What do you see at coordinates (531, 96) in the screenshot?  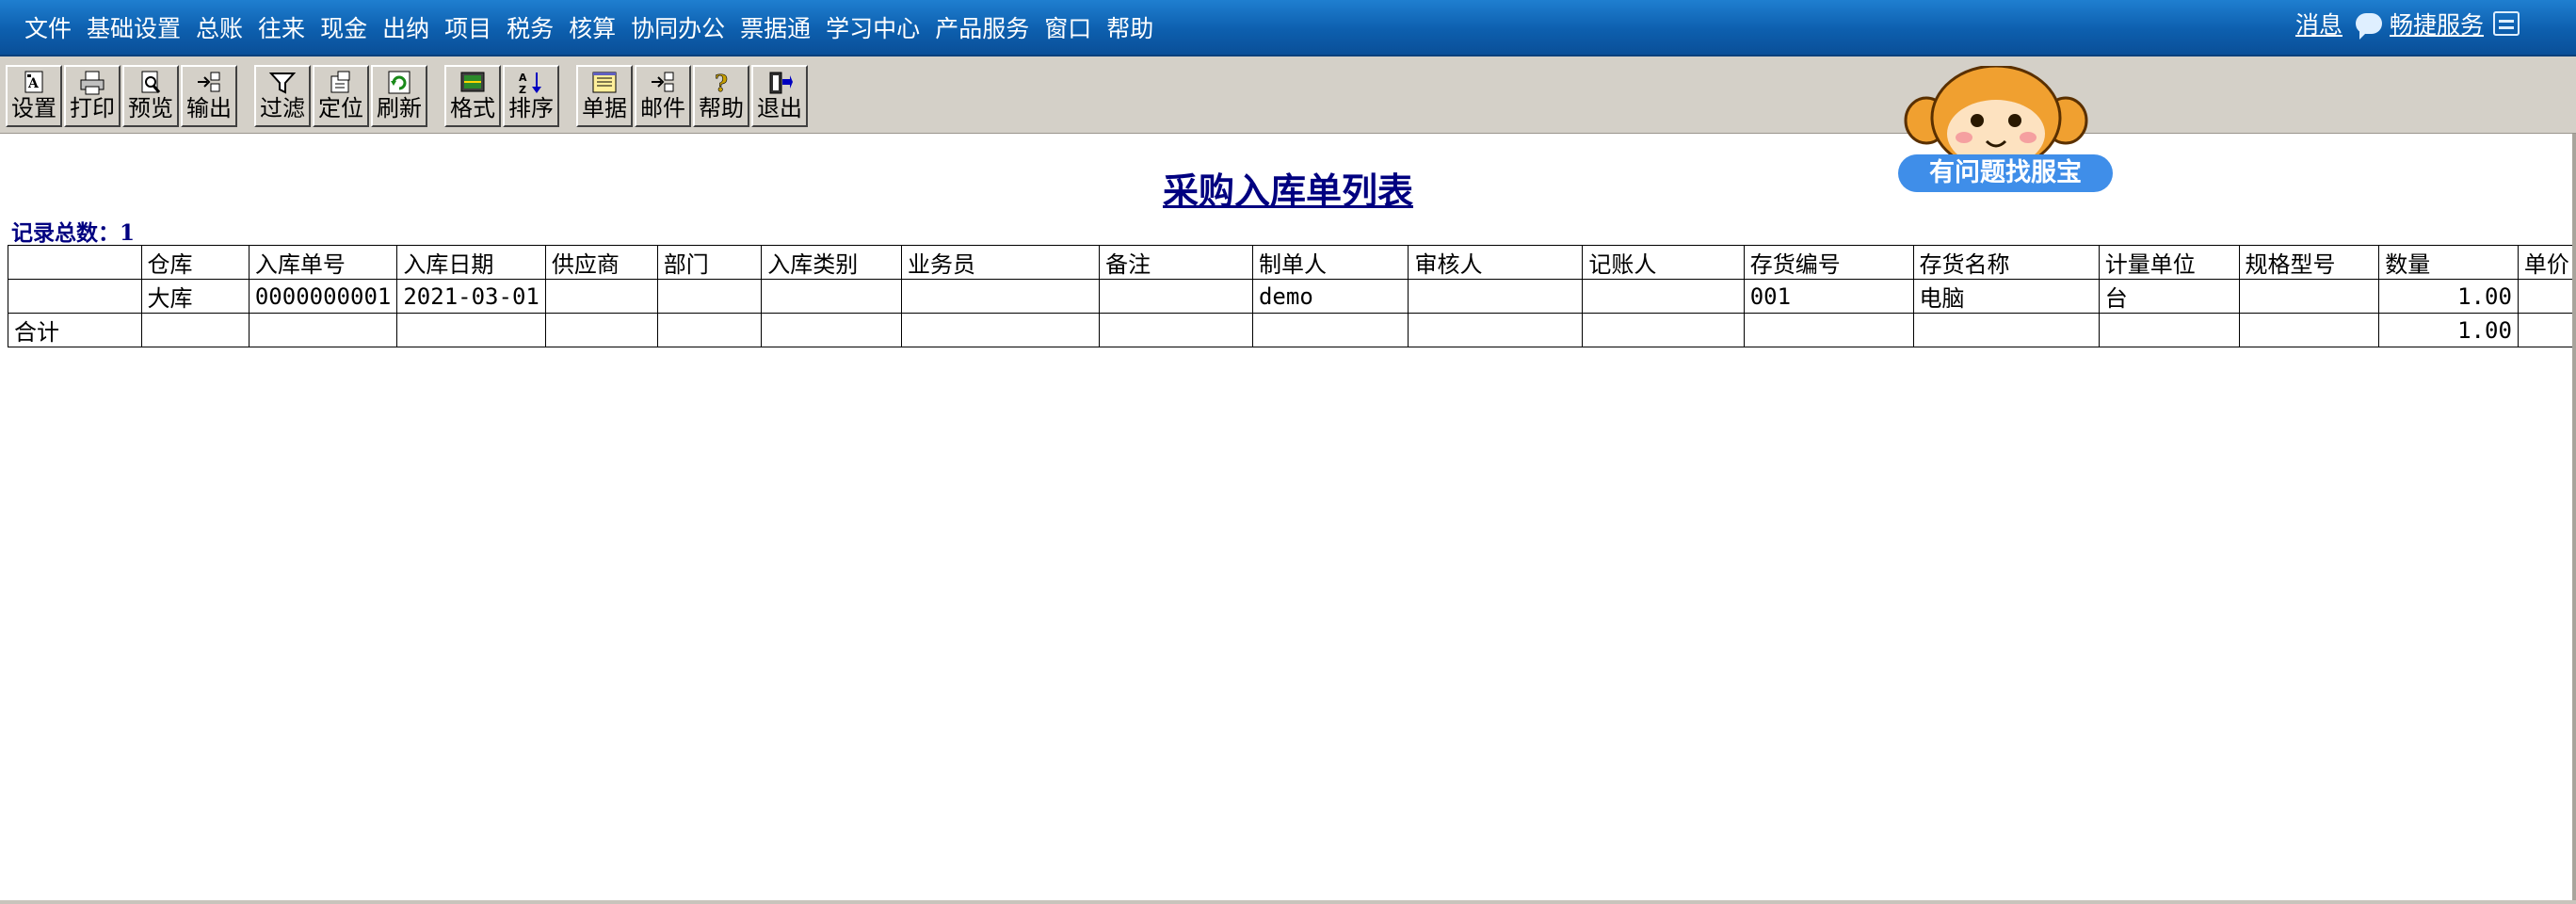 I see `sort-button: AZ 排序` at bounding box center [531, 96].